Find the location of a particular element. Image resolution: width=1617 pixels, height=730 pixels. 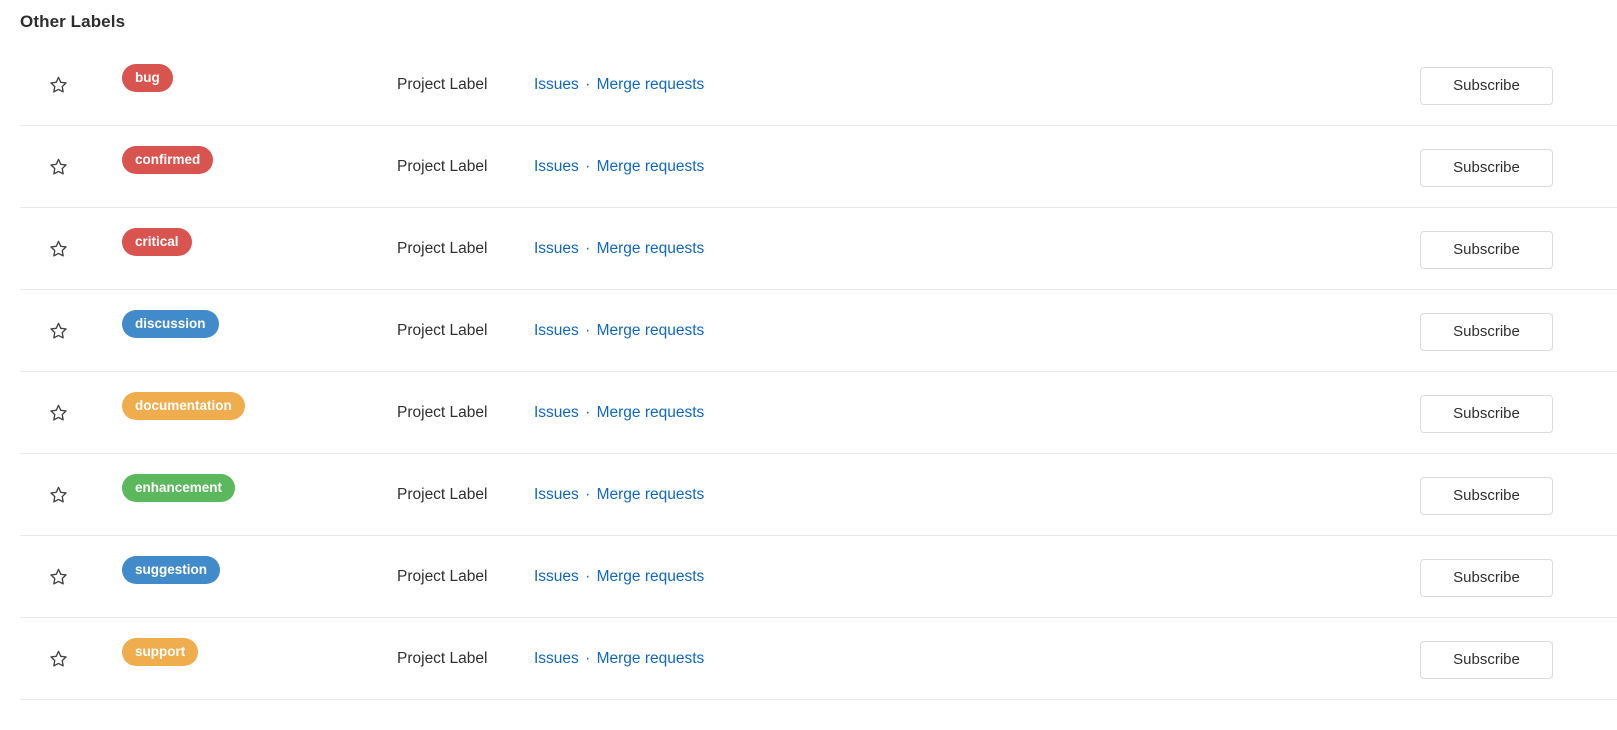

label-badge: bug is located at coordinates (147, 77).